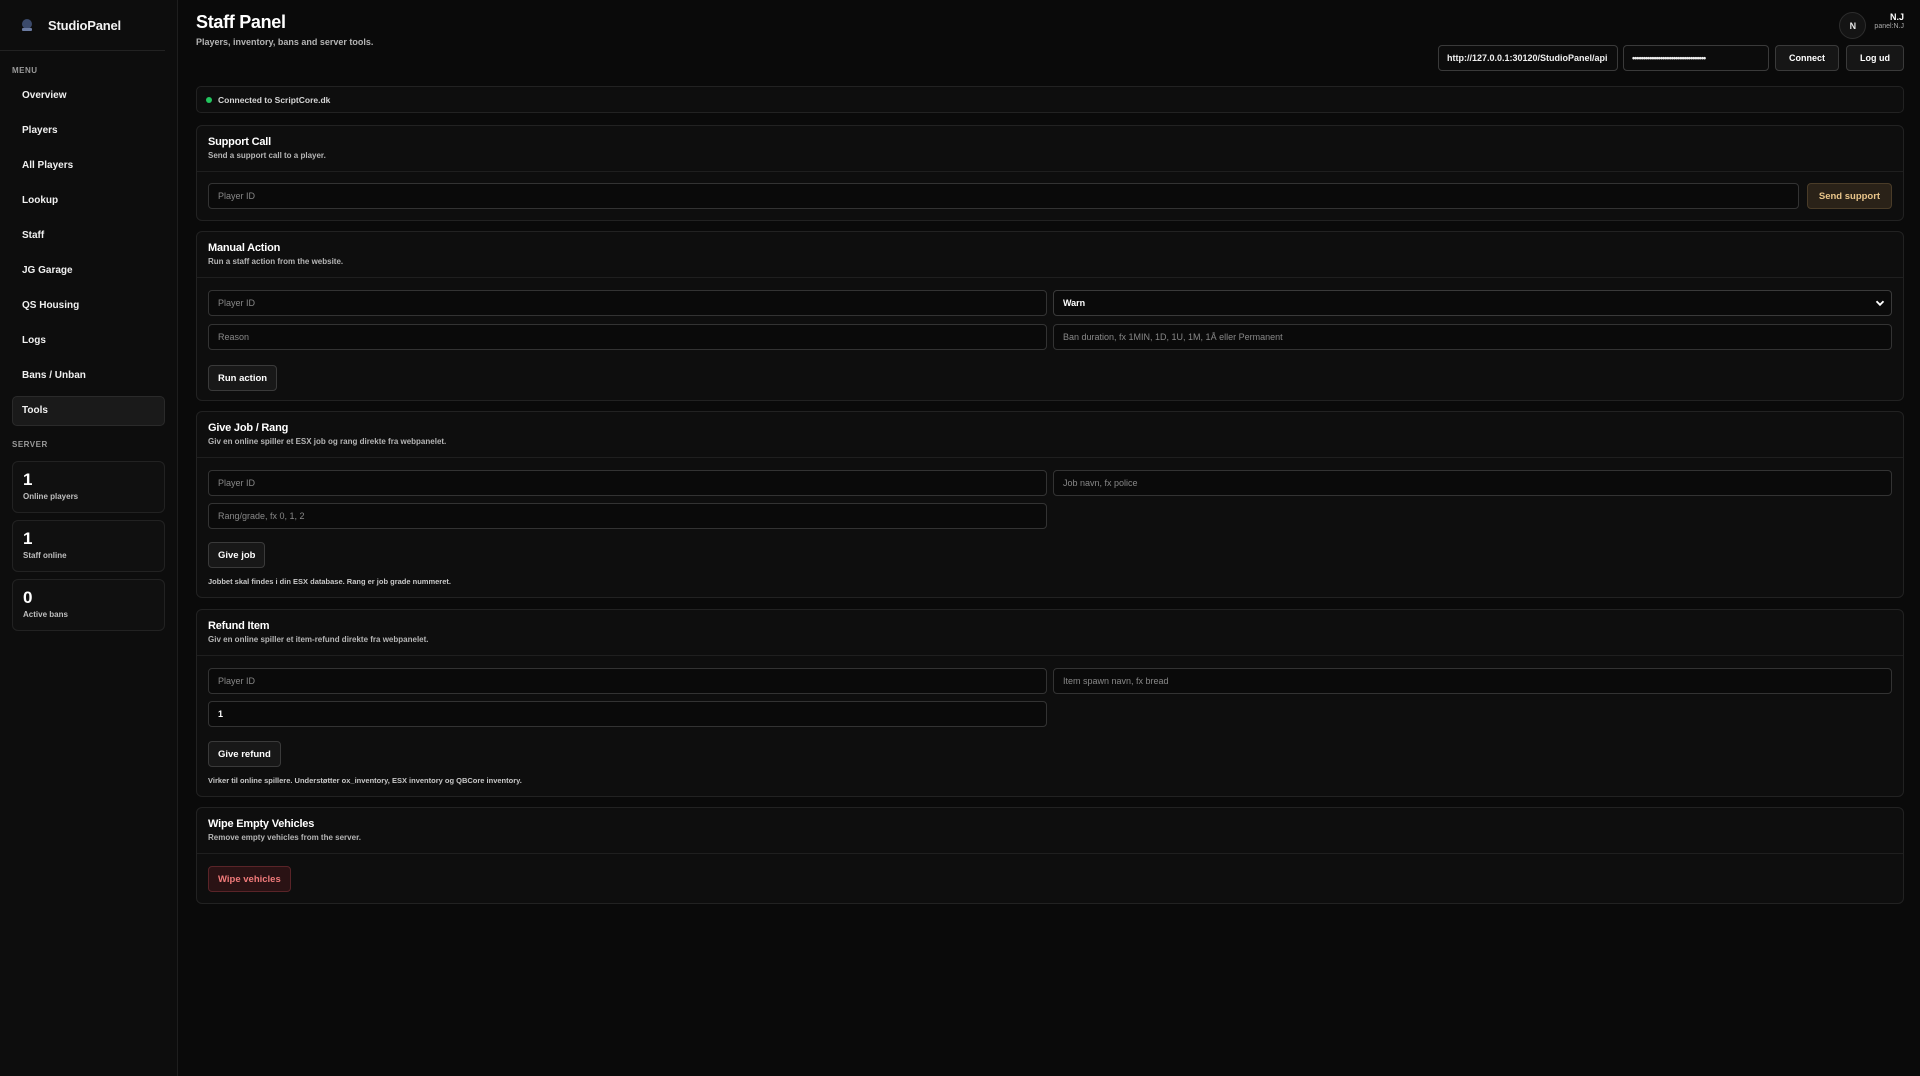 This screenshot has width=1920, height=1076. Describe the element at coordinates (627, 714) in the screenshot. I see `item-amount-input` at that location.